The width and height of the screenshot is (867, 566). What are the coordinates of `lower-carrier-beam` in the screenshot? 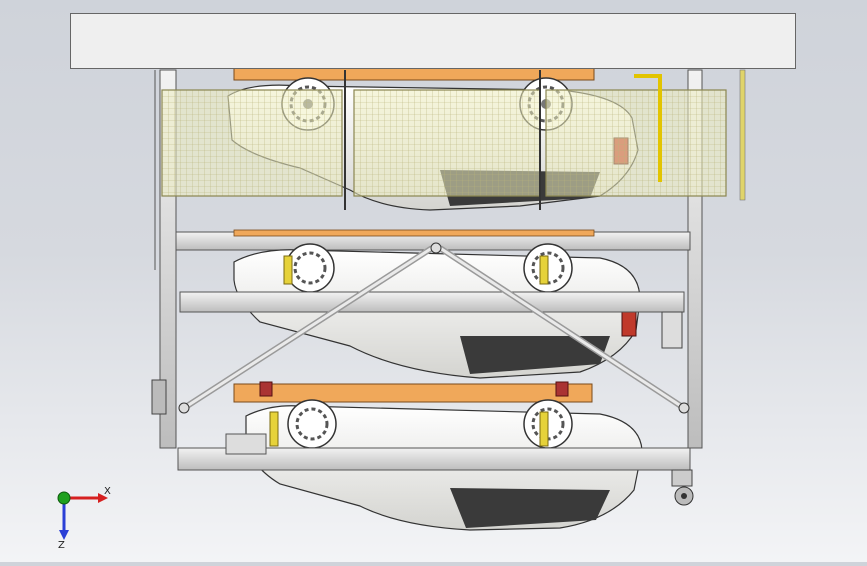 It's located at (413, 393).